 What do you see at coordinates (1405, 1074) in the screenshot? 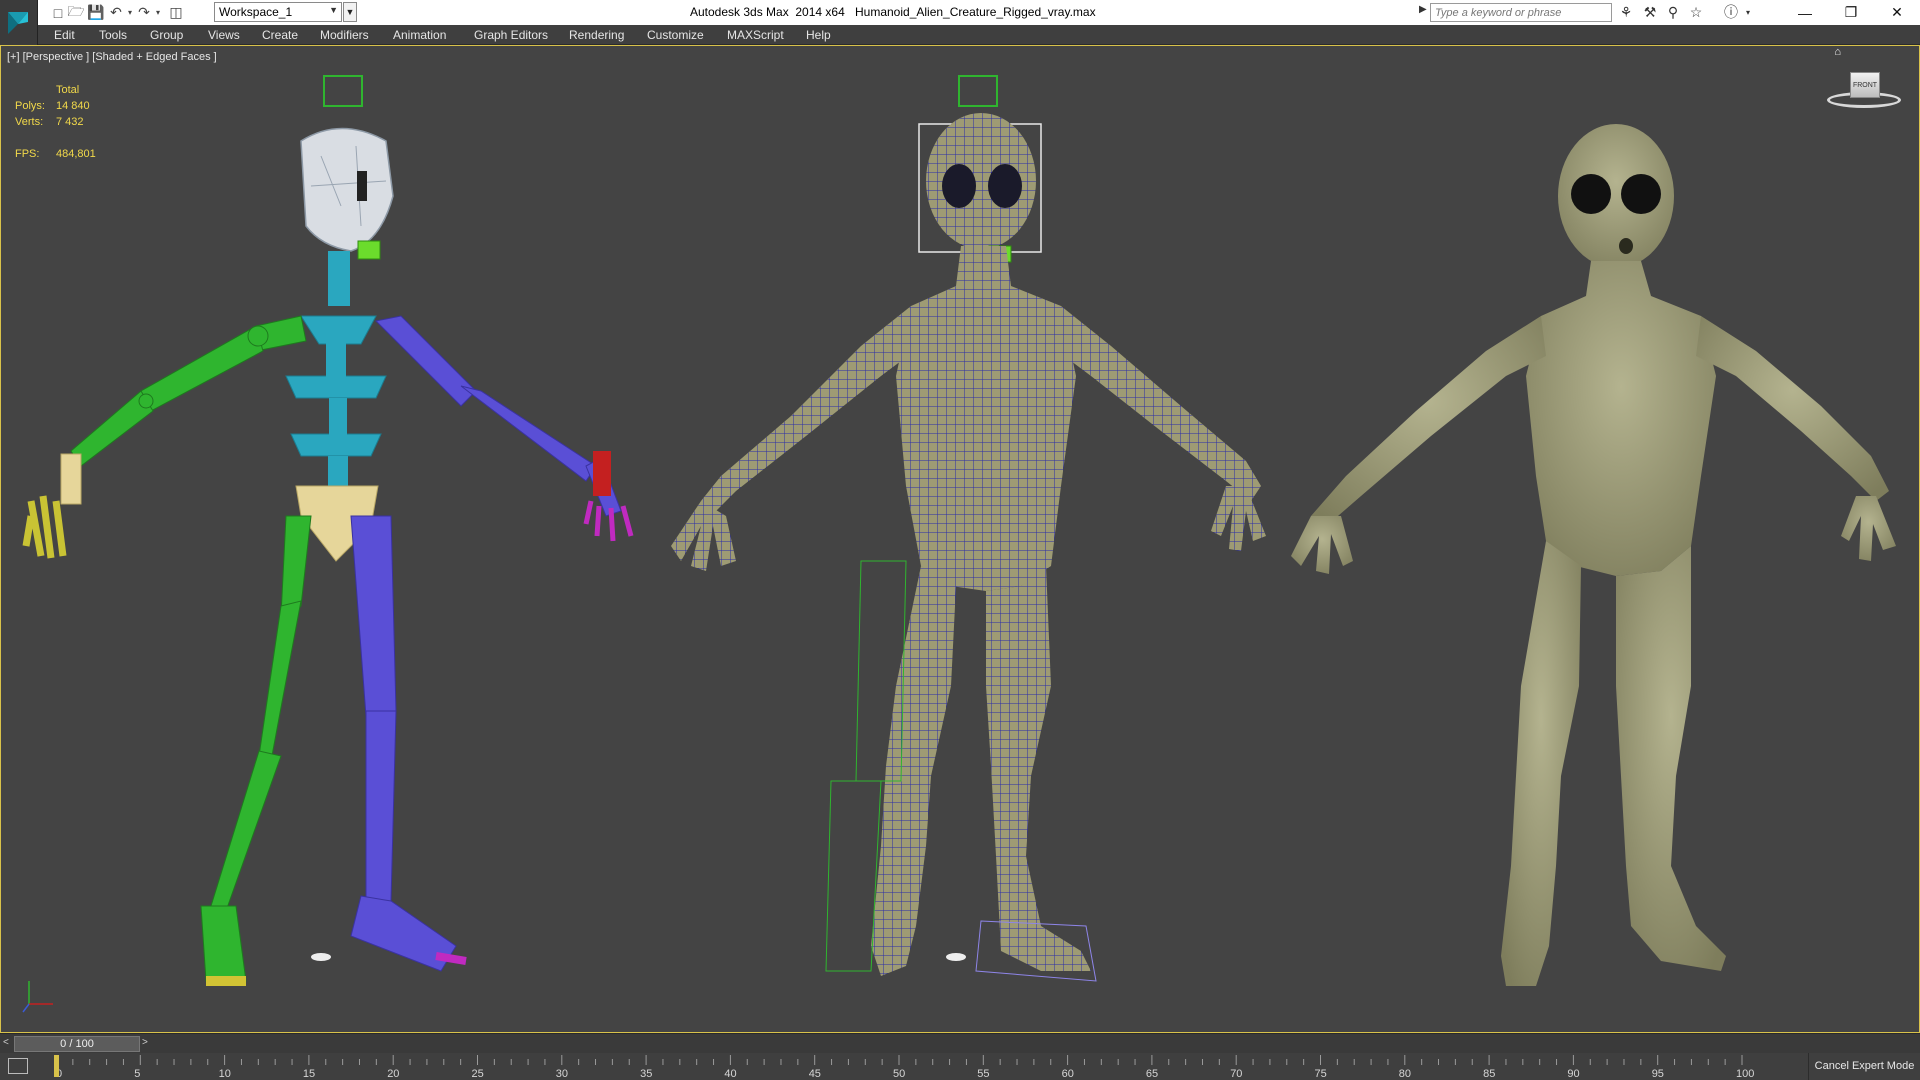
I see `frame-label: 80` at bounding box center [1405, 1074].